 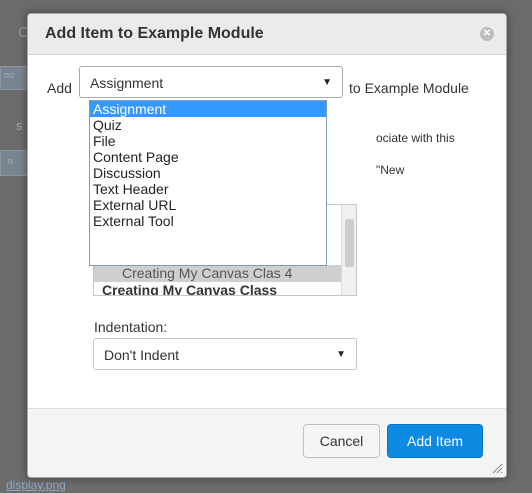 I want to click on scrollbar-thumb, so click(x=349, y=243).